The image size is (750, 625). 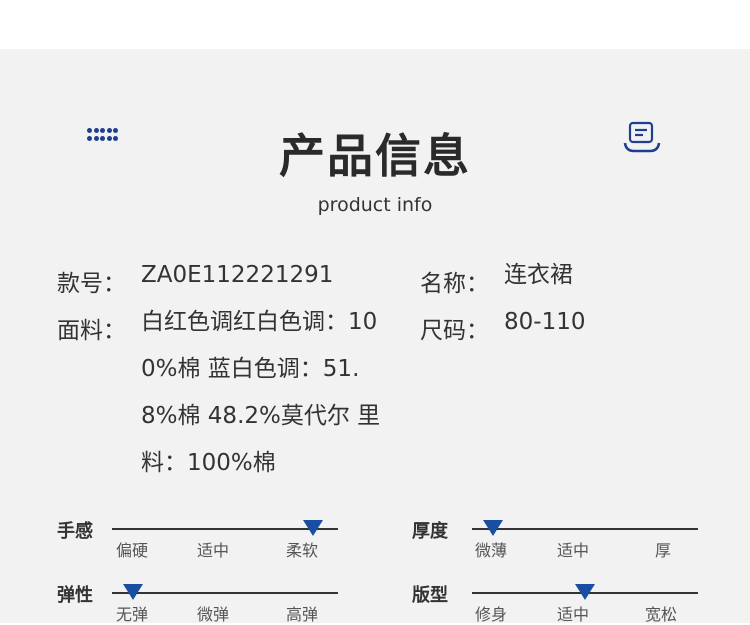 What do you see at coordinates (375, 205) in the screenshot?
I see `page-subtitle: product info` at bounding box center [375, 205].